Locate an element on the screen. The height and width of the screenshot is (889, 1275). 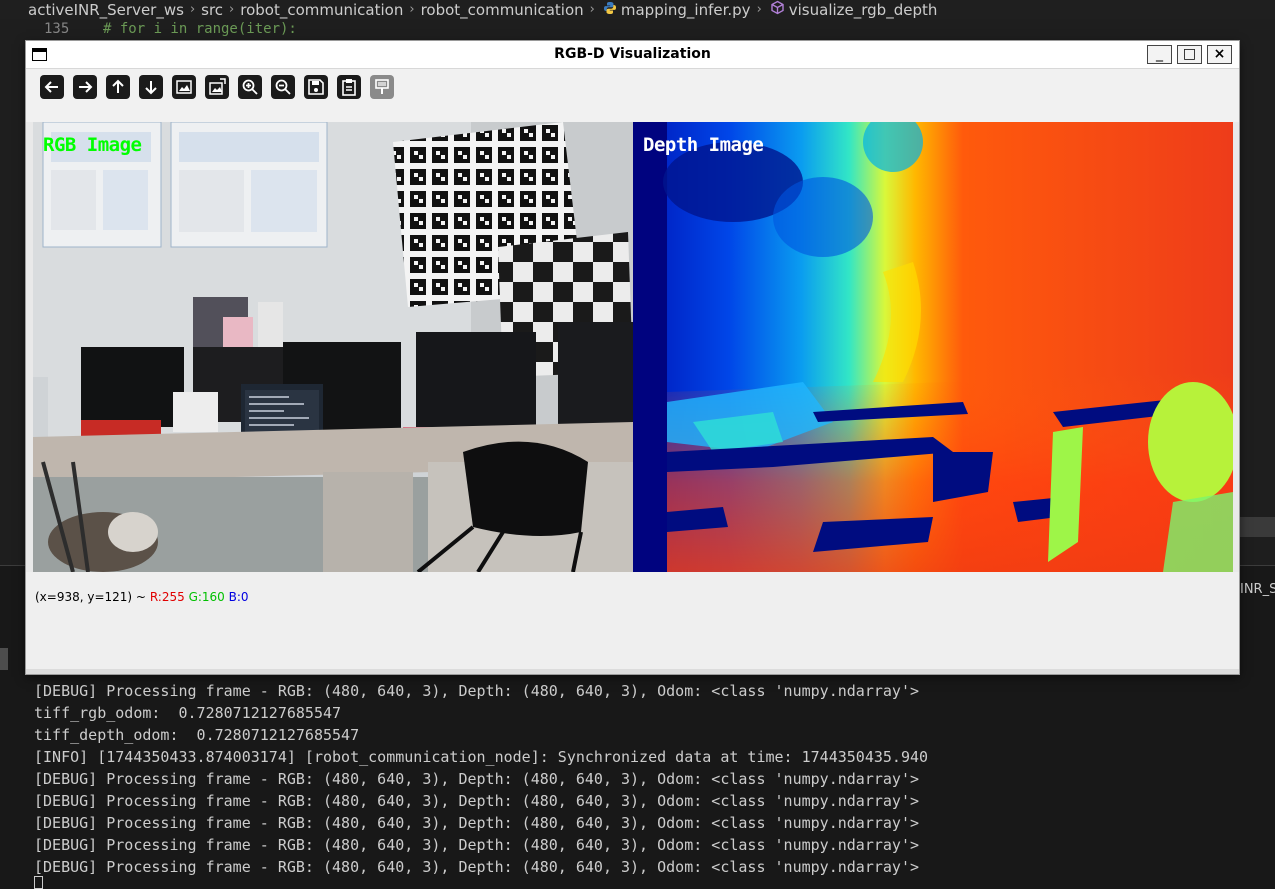
zoom-in-icon is located at coordinates (250, 87).